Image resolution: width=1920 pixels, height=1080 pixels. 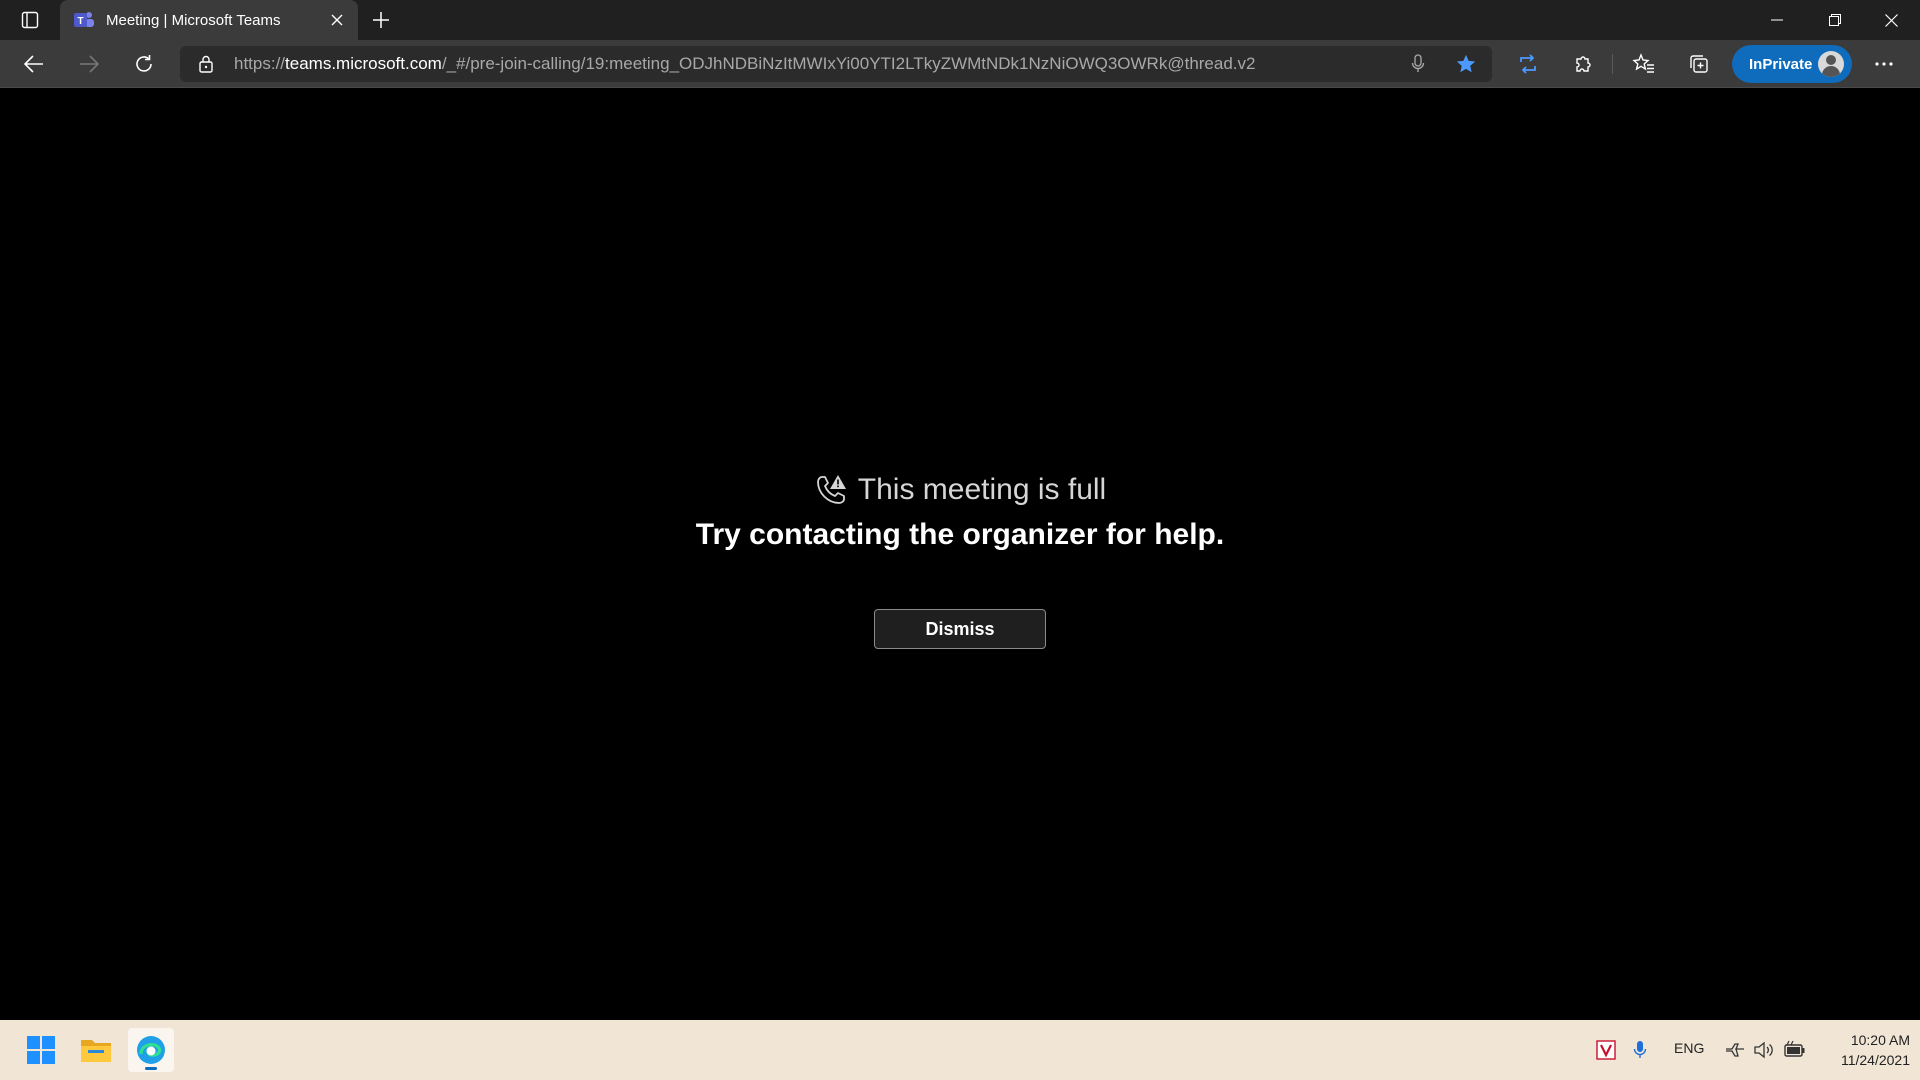 I want to click on favorite-star-icon, so click(x=1466, y=64).